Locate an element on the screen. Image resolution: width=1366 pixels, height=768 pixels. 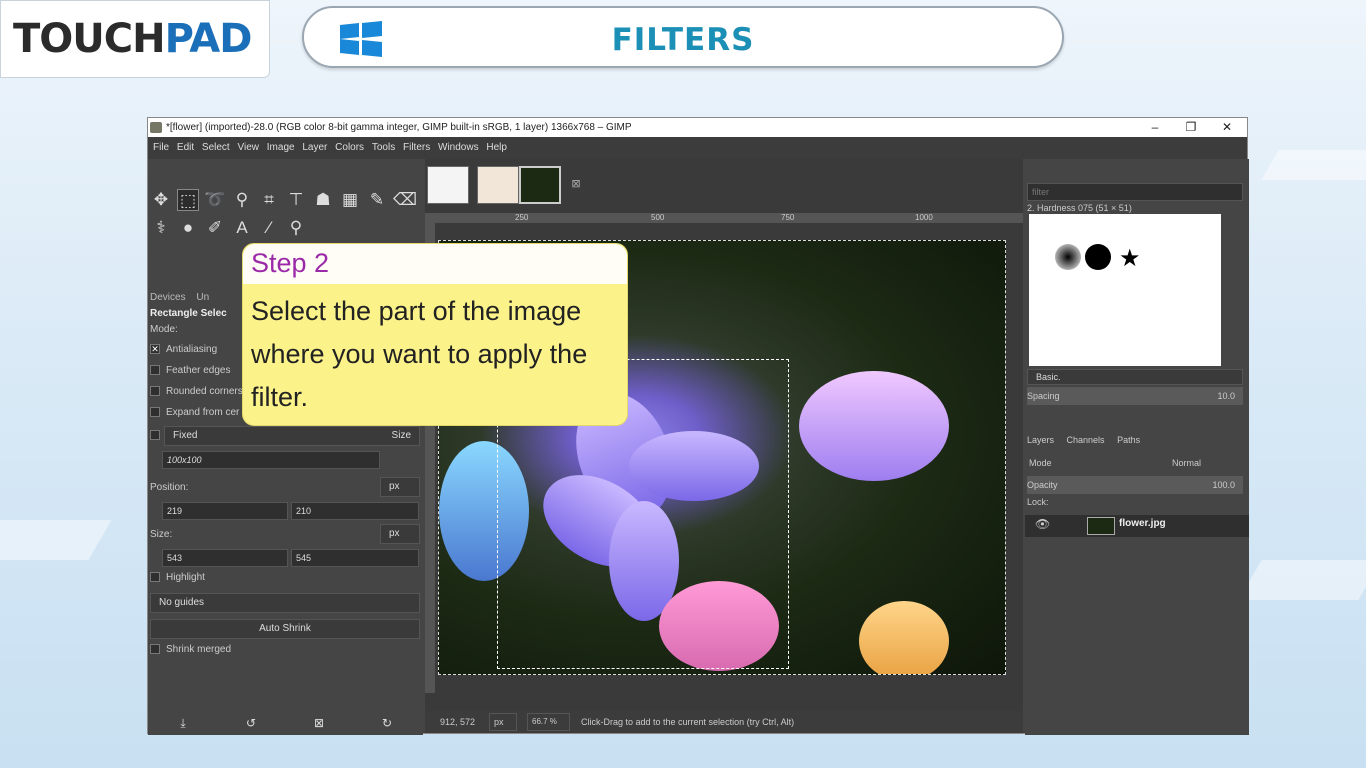
antialiasing-option: ✕ Antialiasing is located at coordinates (183, 350).